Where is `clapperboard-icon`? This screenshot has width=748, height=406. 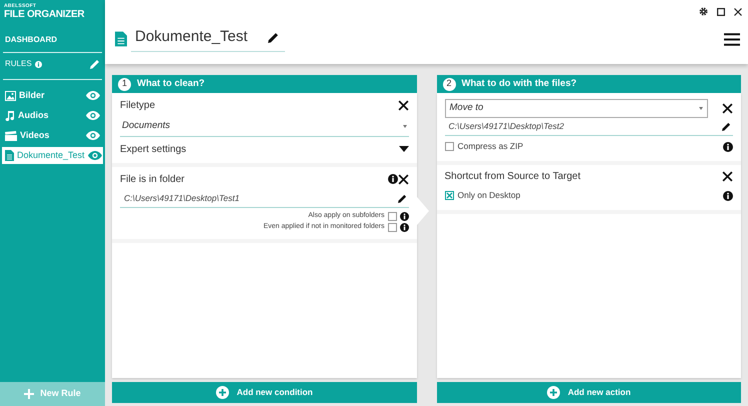
clapperboard-icon is located at coordinates (11, 135).